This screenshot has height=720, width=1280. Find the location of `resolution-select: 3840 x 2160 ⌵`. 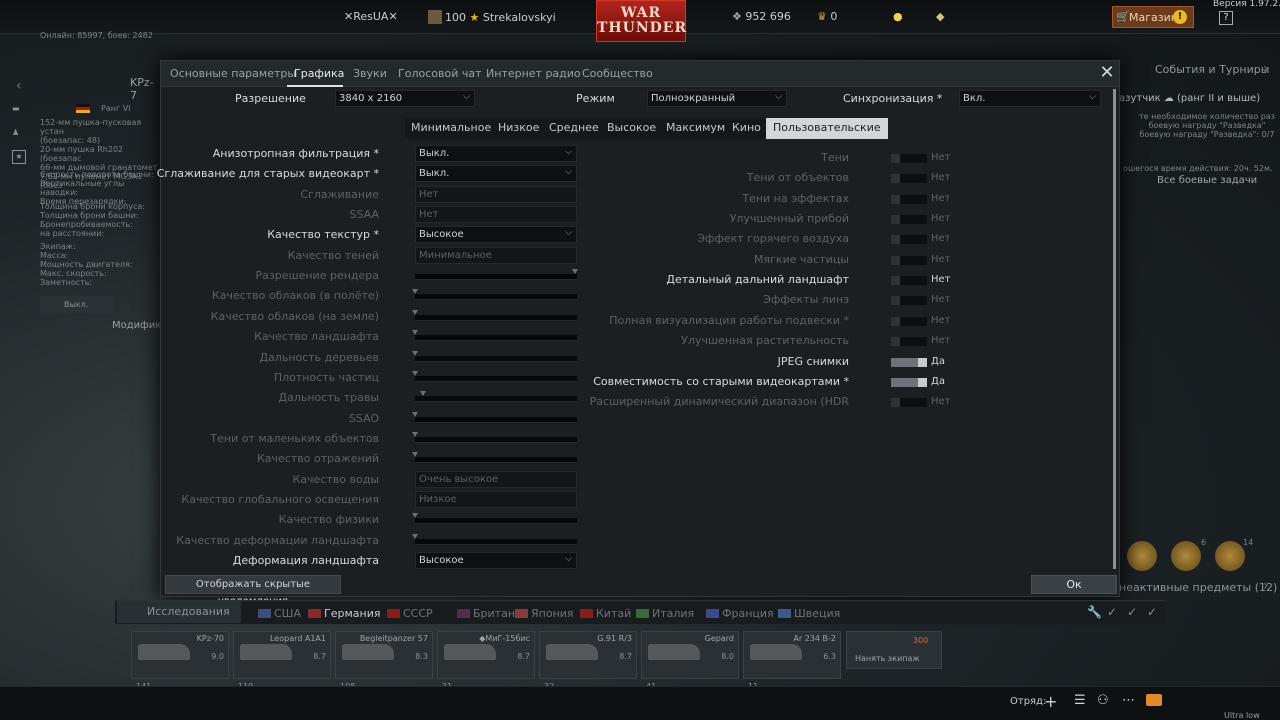

resolution-select: 3840 x 2160 ⌵ is located at coordinates (405, 98).